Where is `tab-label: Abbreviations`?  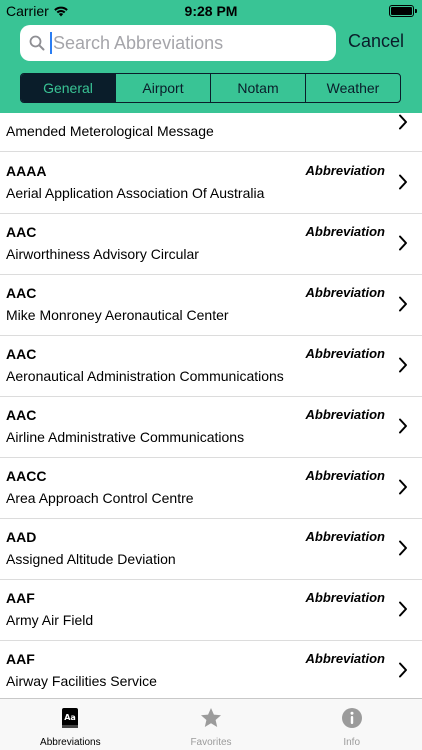 tab-label: Abbreviations is located at coordinates (70, 742).